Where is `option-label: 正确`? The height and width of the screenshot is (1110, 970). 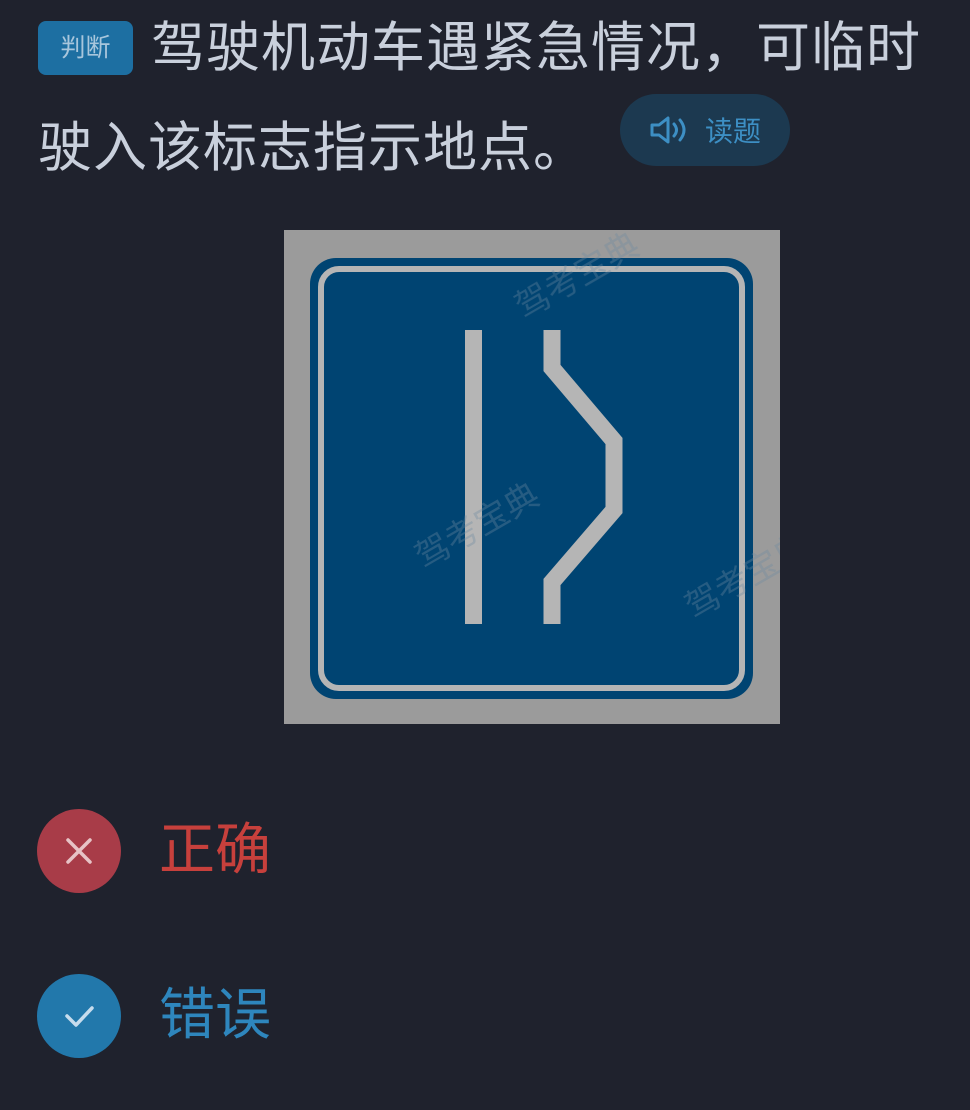
option-label: 正确 is located at coordinates (215, 850).